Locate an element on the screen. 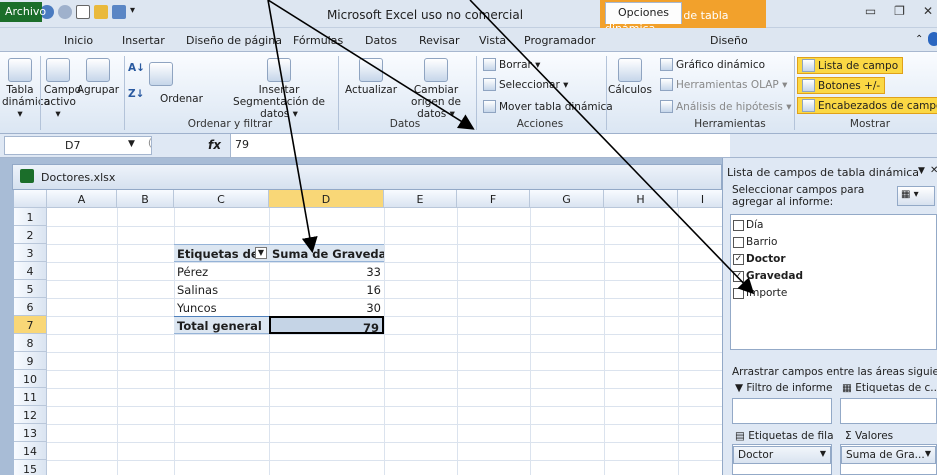 This screenshot has height=475, width=937. panel-menu-icon: ▼ is located at coordinates (921, 171).